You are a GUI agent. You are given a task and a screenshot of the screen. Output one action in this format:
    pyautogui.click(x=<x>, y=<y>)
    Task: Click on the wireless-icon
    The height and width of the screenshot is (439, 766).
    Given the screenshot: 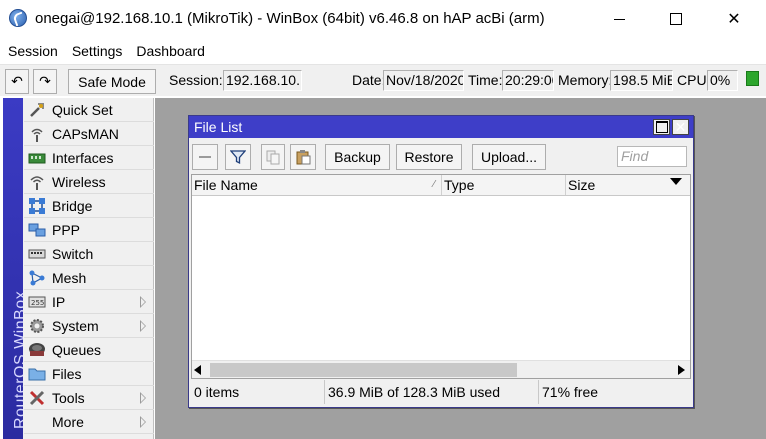 What is the action you would take?
    pyautogui.click(x=37, y=182)
    